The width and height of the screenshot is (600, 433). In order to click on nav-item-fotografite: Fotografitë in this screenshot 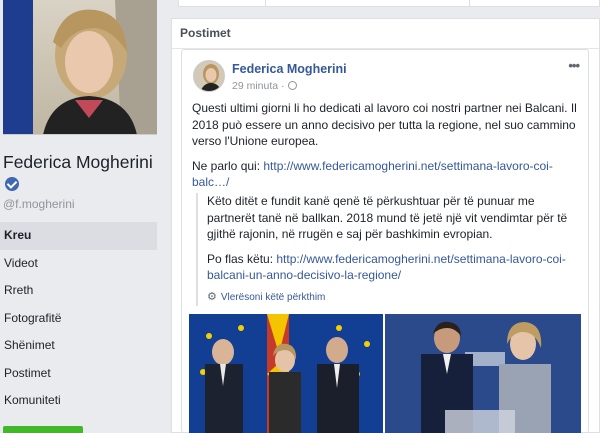, I will do `click(78, 319)`.